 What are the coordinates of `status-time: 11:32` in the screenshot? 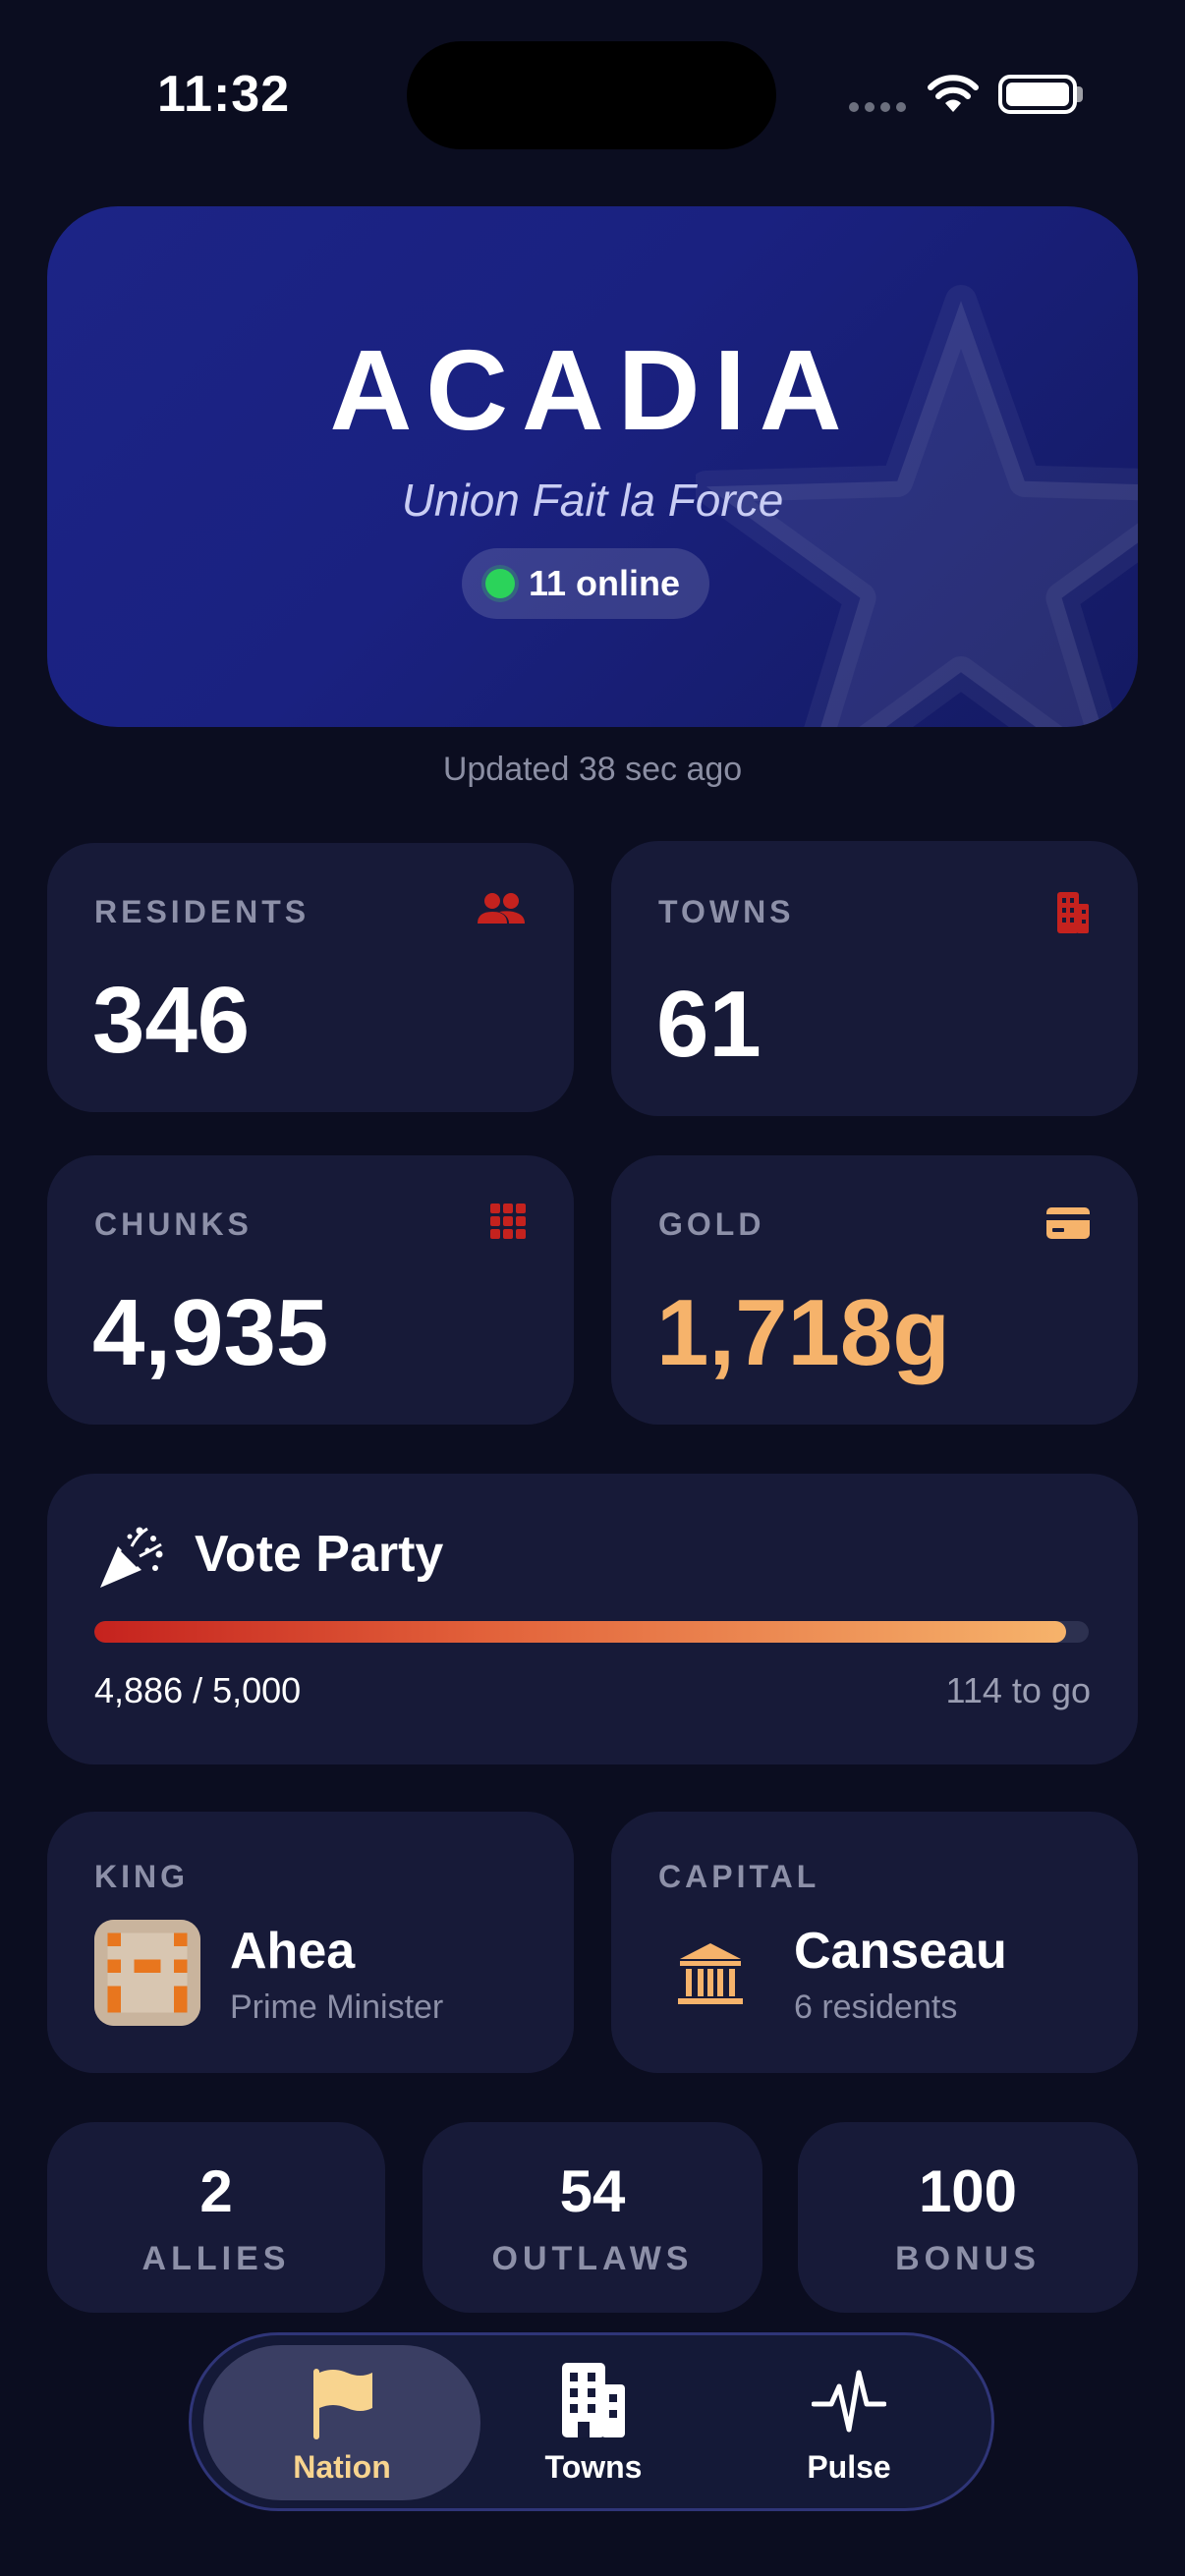 It's located at (224, 94).